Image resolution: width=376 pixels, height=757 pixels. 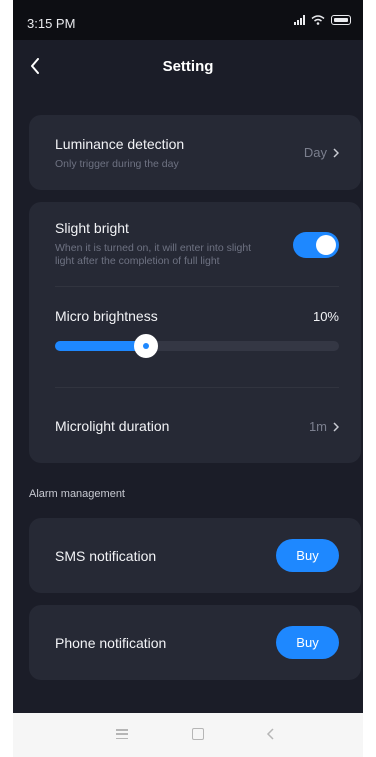 What do you see at coordinates (106, 556) in the screenshot?
I see `sms-notification-label: SMS notification` at bounding box center [106, 556].